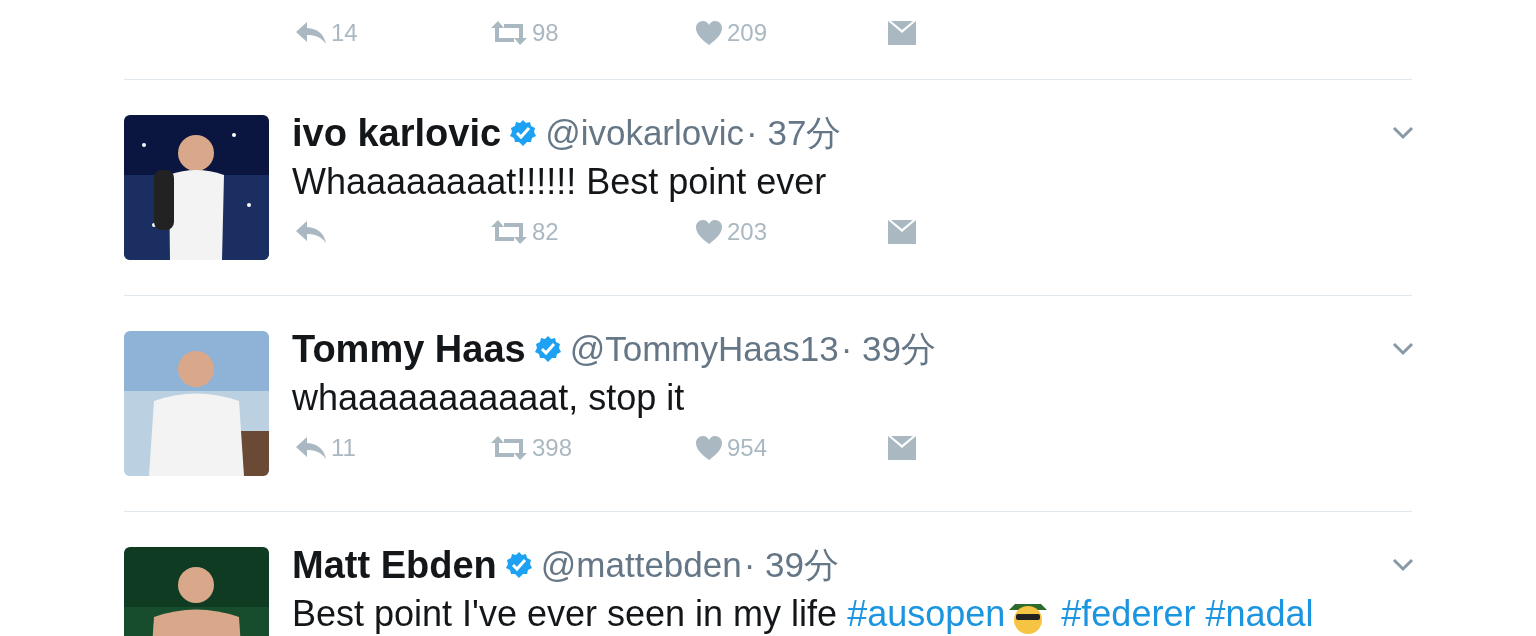 The height and width of the screenshot is (636, 1536). What do you see at coordinates (1259, 613) in the screenshot?
I see `hashtag-link: #nadal` at bounding box center [1259, 613].